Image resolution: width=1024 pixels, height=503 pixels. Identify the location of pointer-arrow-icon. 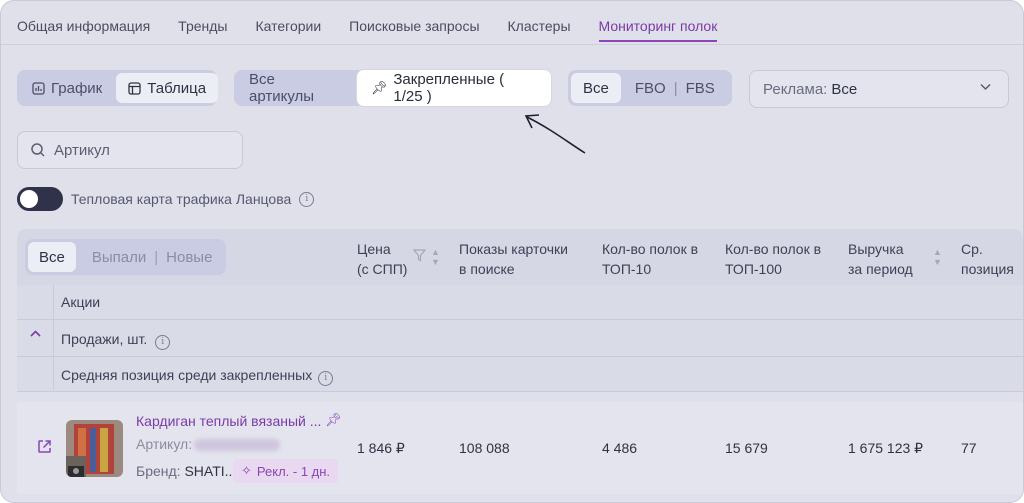
(555, 134).